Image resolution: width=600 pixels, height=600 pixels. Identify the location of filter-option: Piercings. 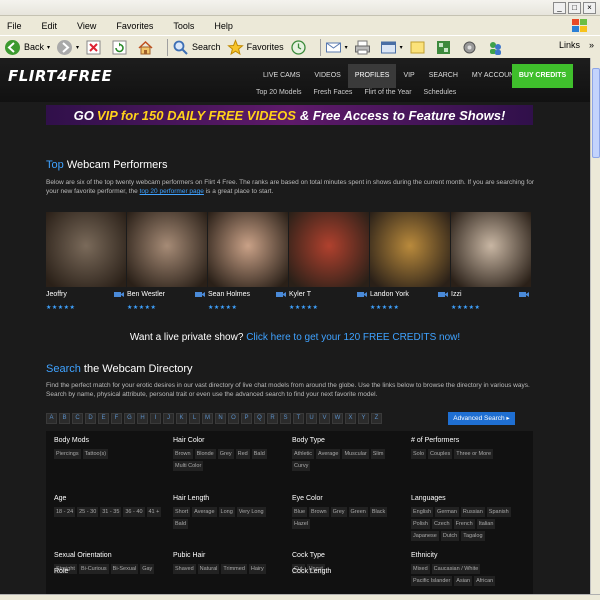
(67, 454).